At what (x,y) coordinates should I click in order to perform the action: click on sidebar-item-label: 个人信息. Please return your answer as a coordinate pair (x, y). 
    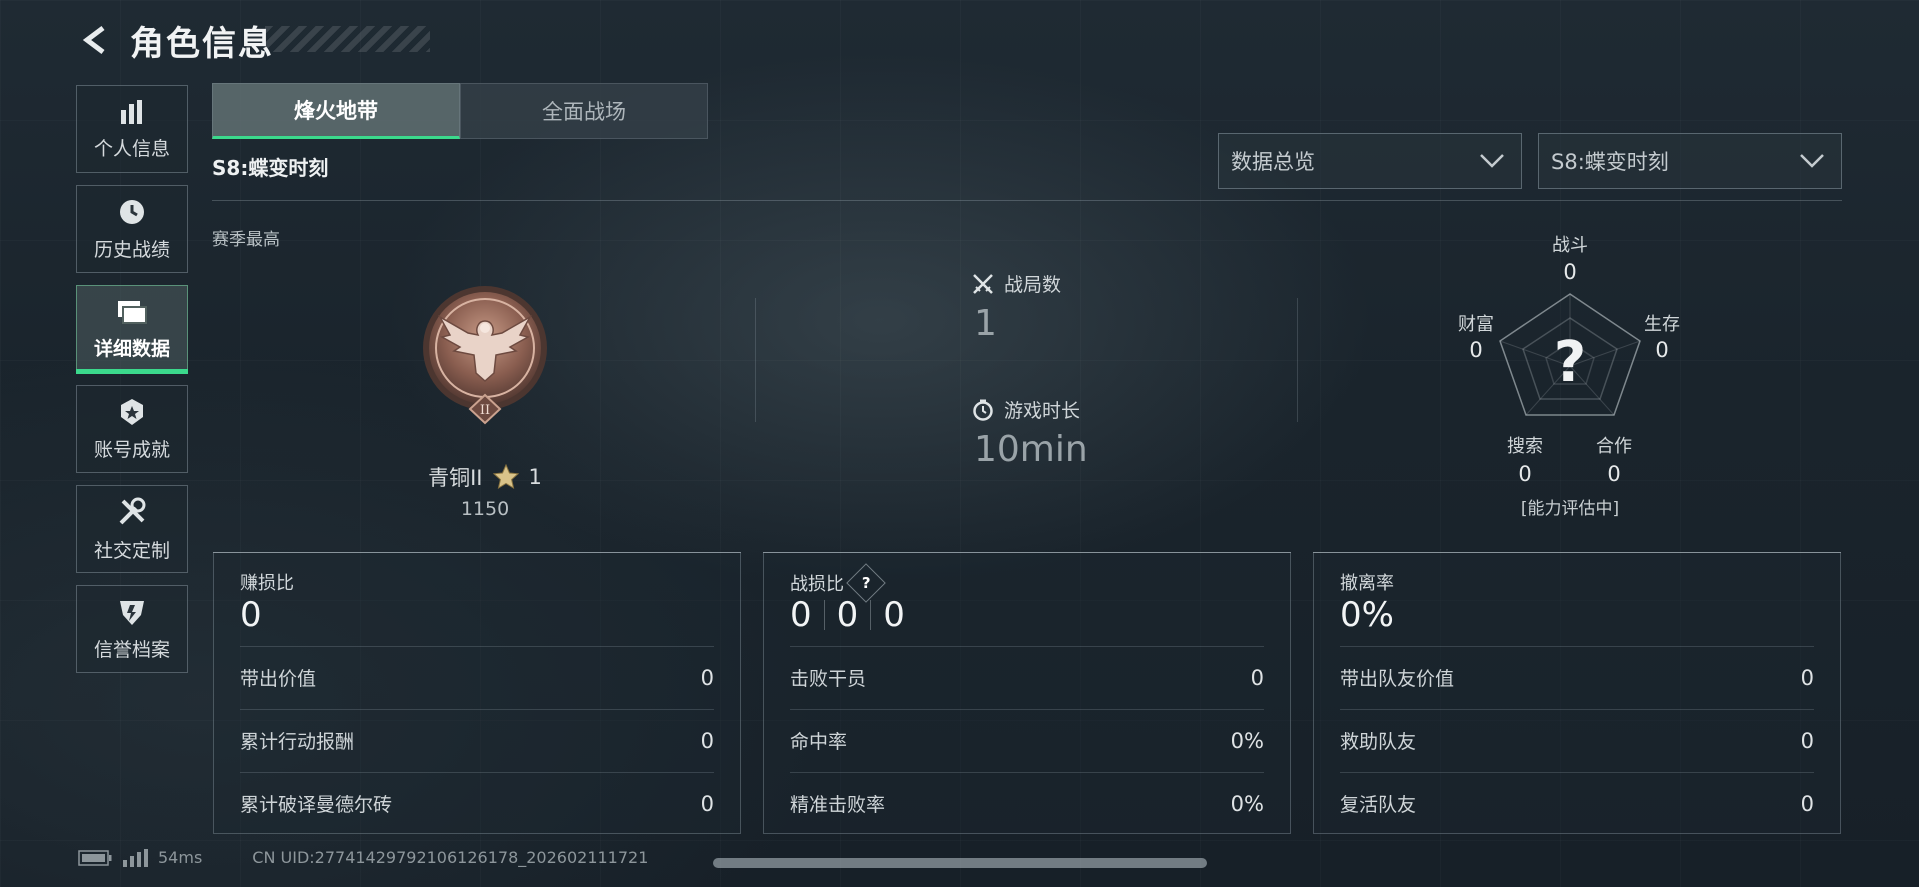
    Looking at the image, I should click on (131, 148).